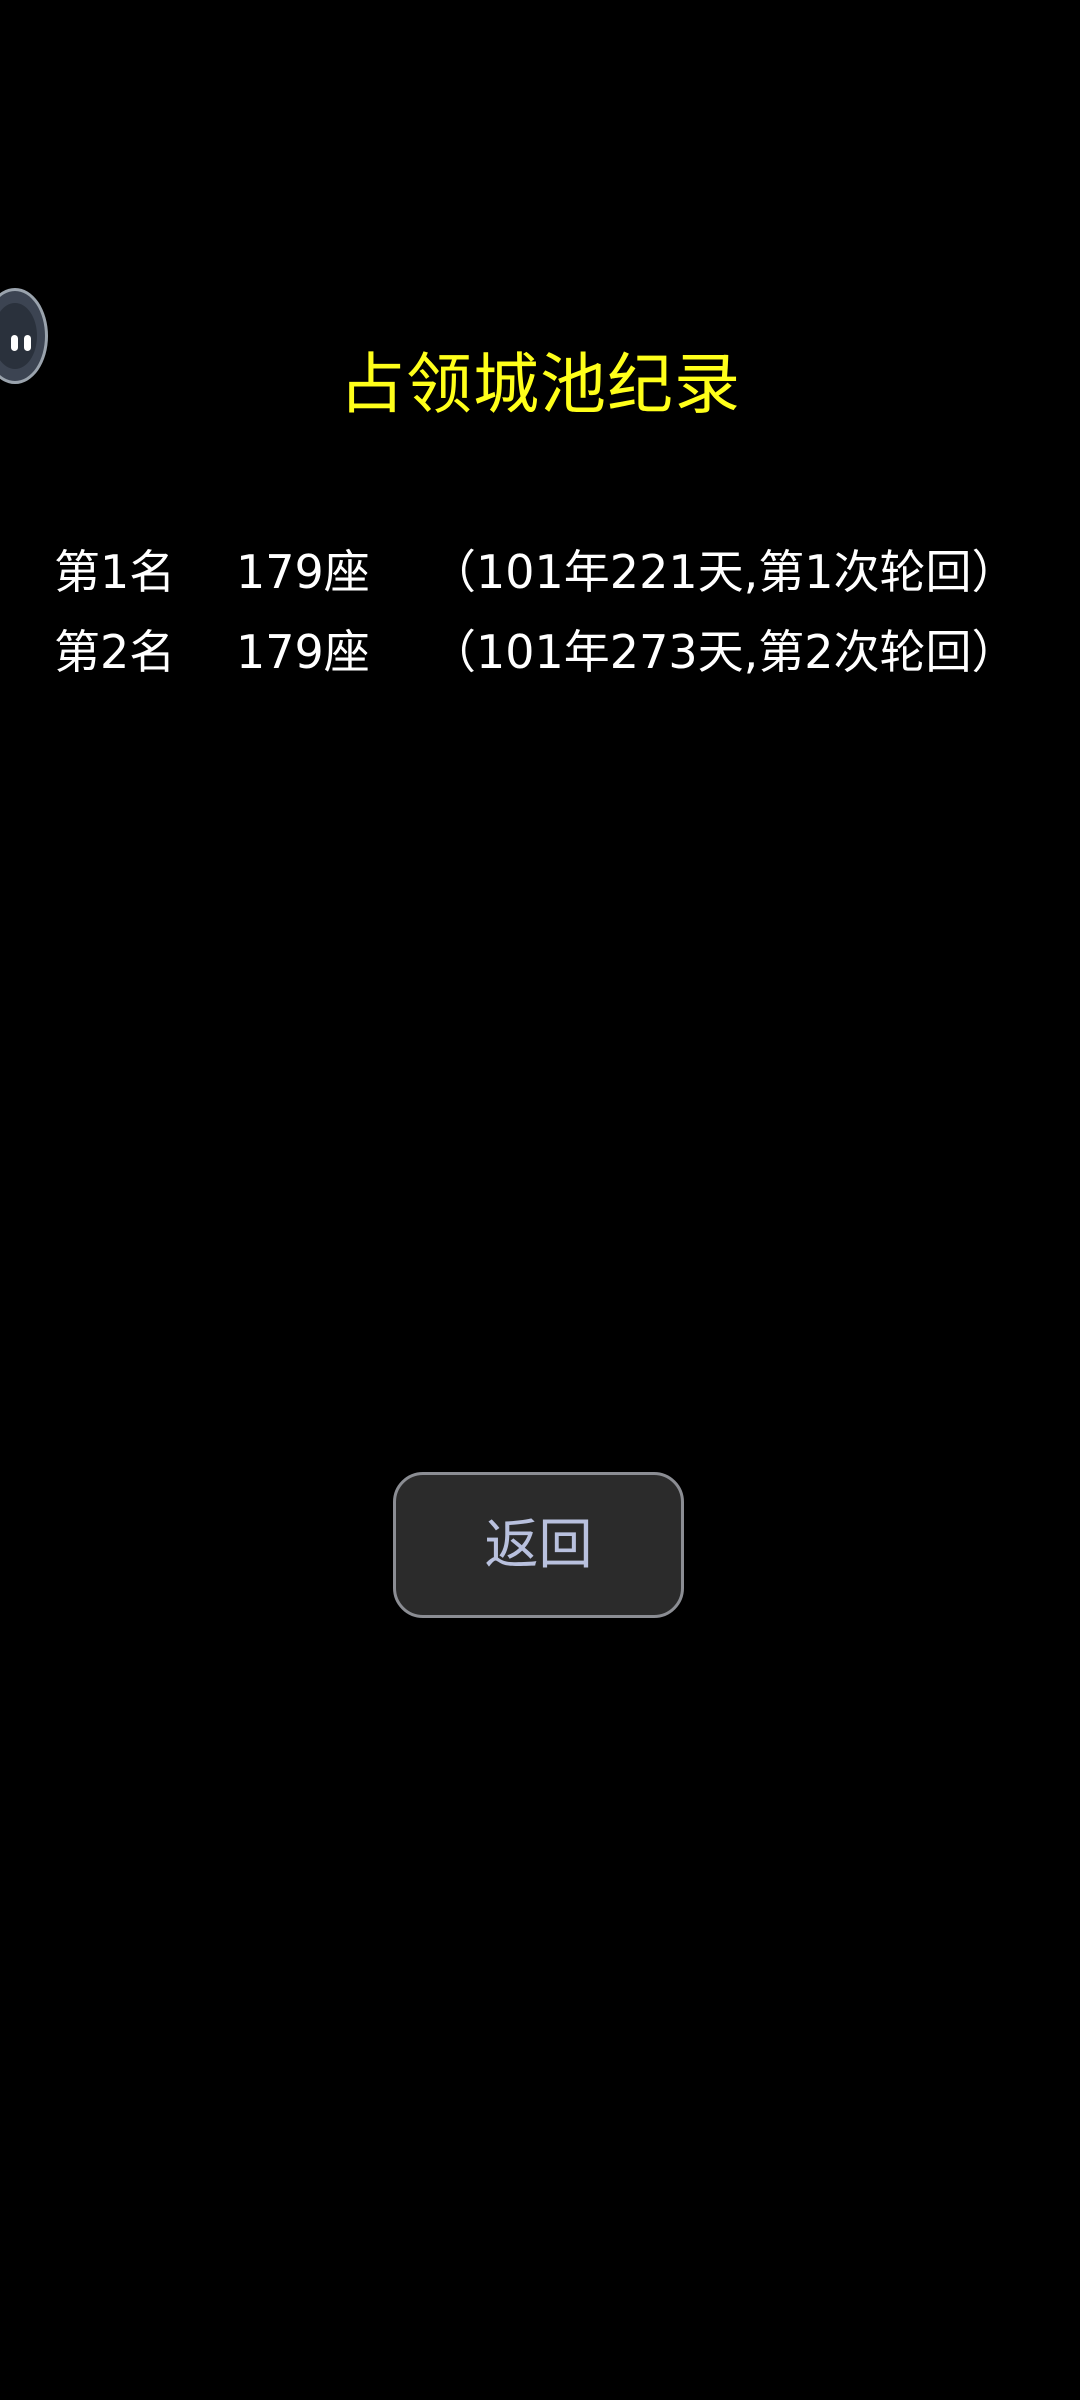  Describe the element at coordinates (538, 1545) in the screenshot. I see `back-button: 返回` at that location.